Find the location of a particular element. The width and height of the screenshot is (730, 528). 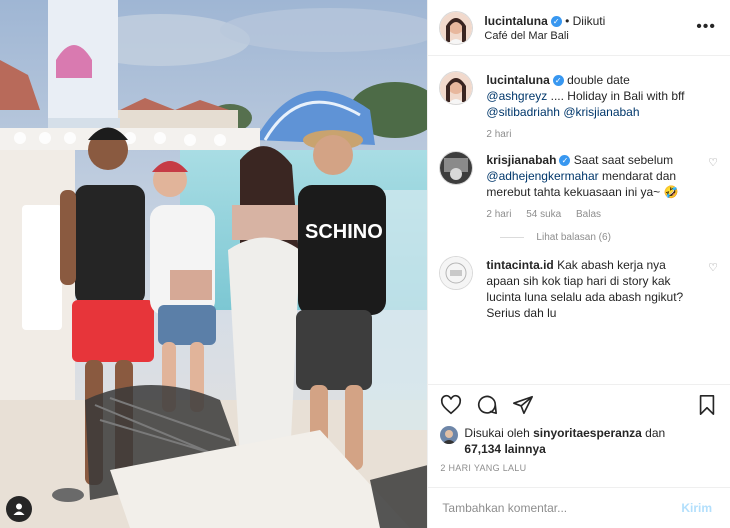

user-icon is located at coordinates (19, 509).